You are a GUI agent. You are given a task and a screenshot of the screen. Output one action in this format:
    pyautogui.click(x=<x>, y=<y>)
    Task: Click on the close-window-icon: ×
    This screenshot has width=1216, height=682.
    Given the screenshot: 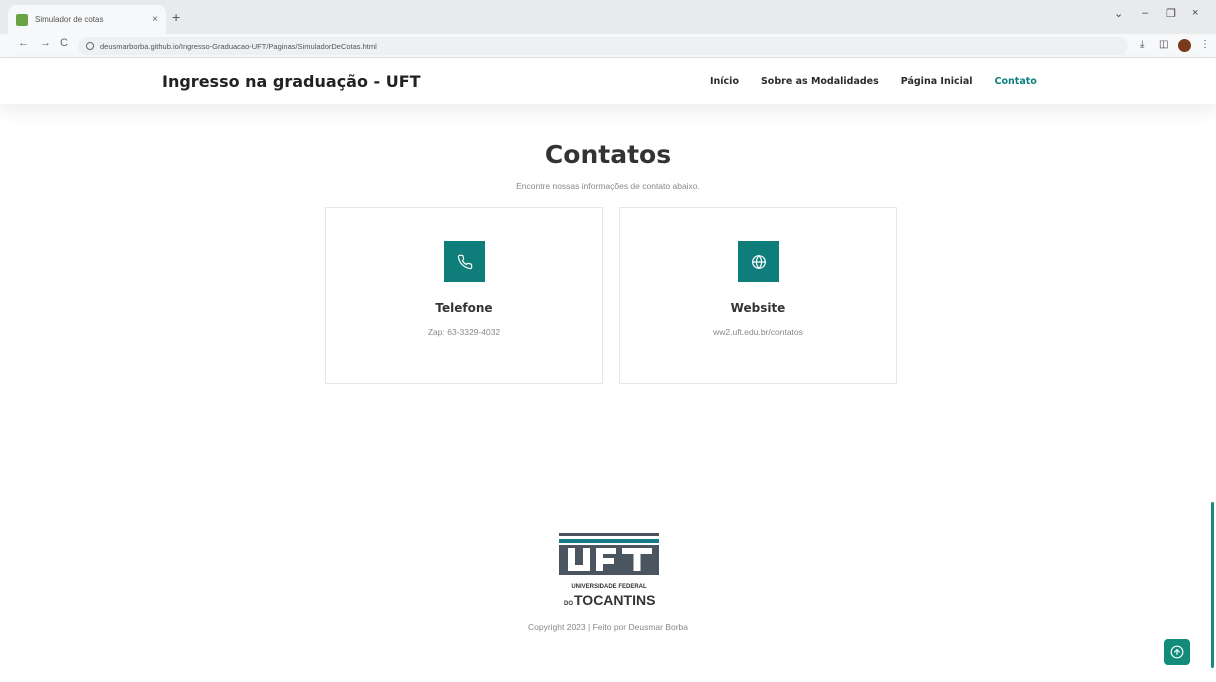 What is the action you would take?
    pyautogui.click(x=1195, y=13)
    